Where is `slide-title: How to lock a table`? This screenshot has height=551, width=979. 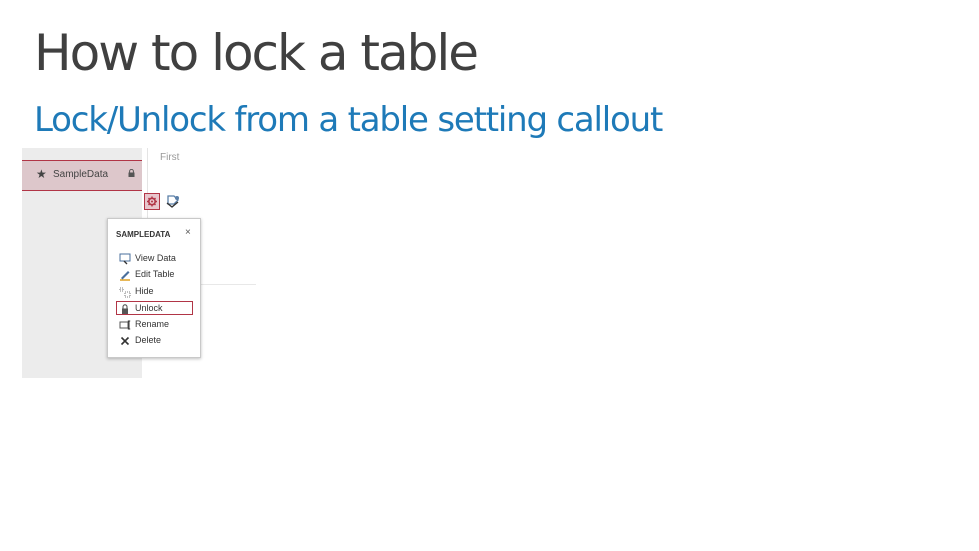 slide-title: How to lock a table is located at coordinates (256, 53).